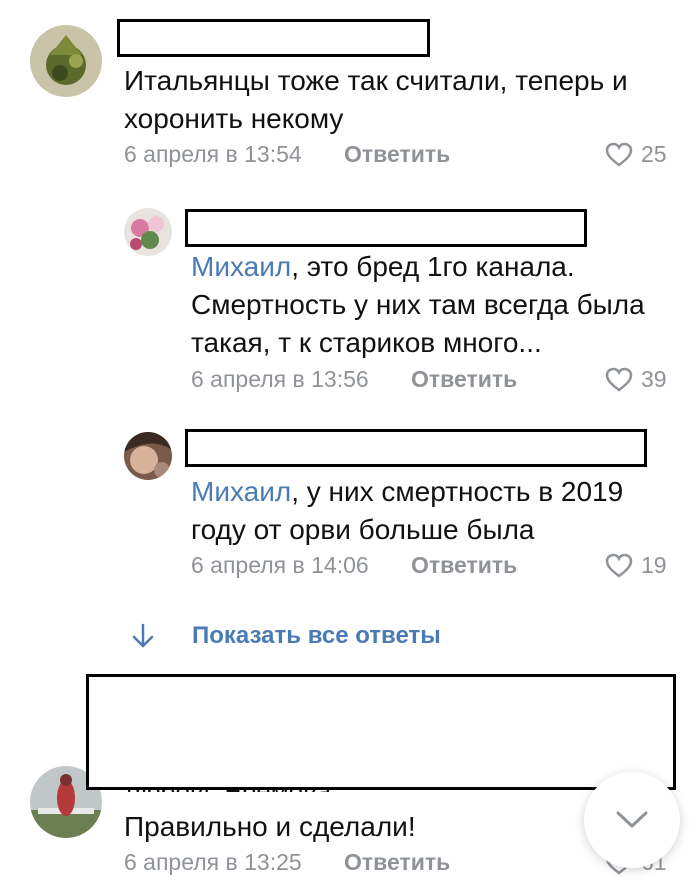 This screenshot has width=700, height=891. I want to click on show-all-replies-button: Показать все ответы, so click(285, 636).